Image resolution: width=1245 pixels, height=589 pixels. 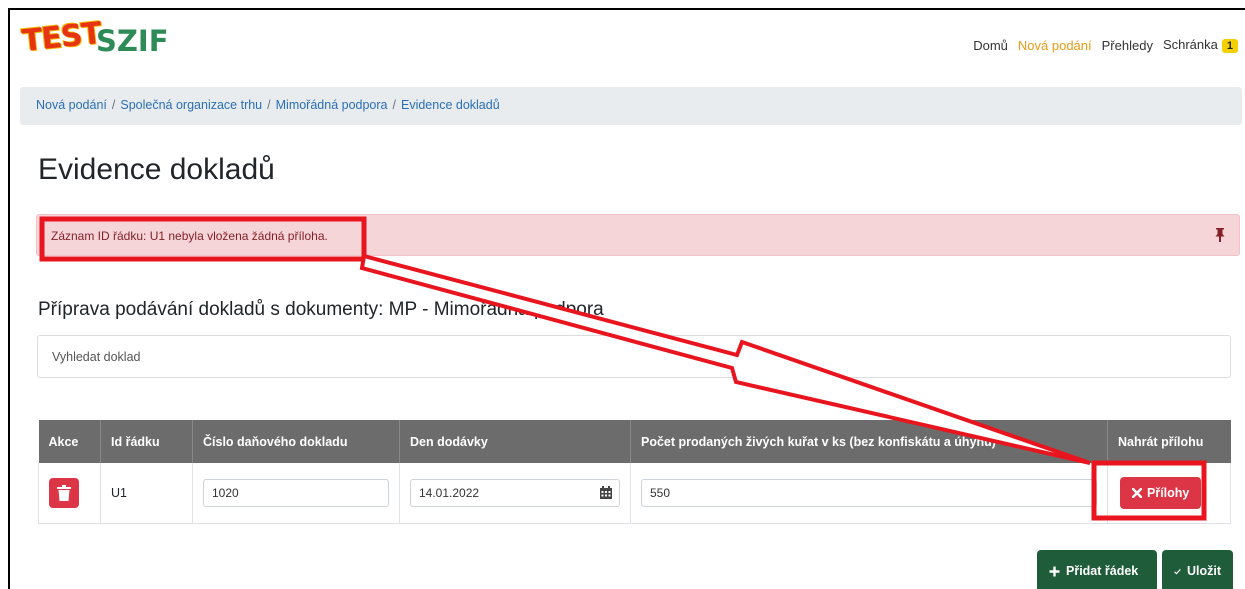 I want to click on add-row-button: Přidat řádek, so click(x=1097, y=569).